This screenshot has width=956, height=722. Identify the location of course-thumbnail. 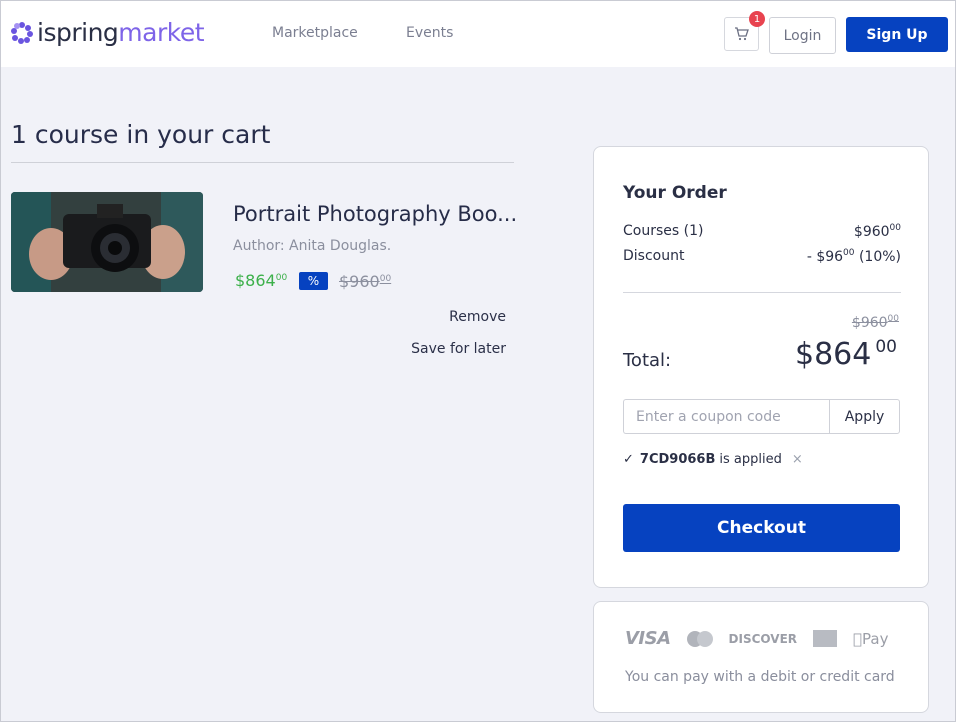
(107, 242).